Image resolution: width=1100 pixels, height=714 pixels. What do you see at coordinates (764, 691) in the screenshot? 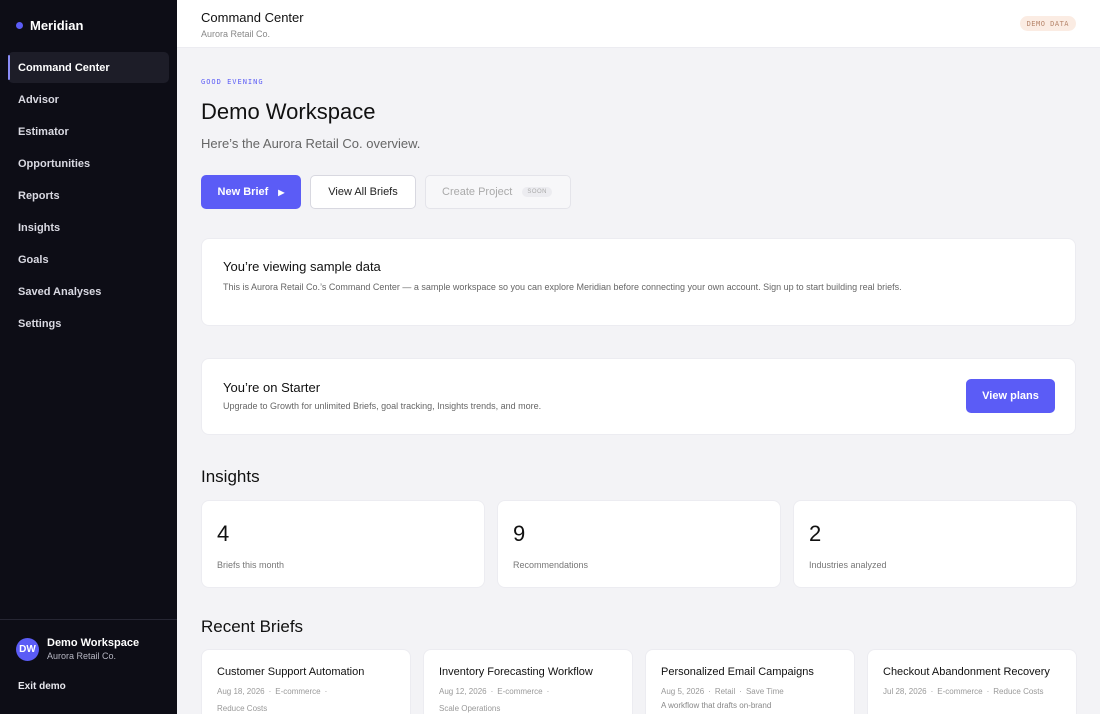
I see `brief-goal: Save Time` at bounding box center [764, 691].